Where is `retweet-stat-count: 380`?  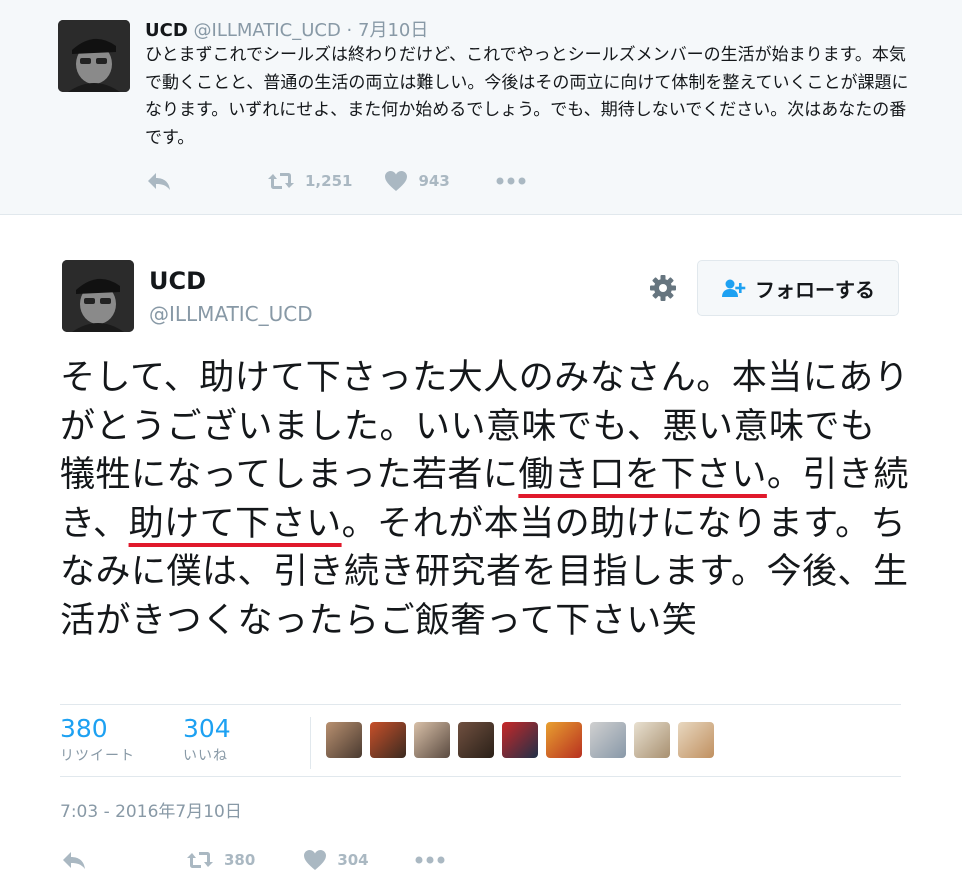
retweet-stat-count: 380 is located at coordinates (84, 728).